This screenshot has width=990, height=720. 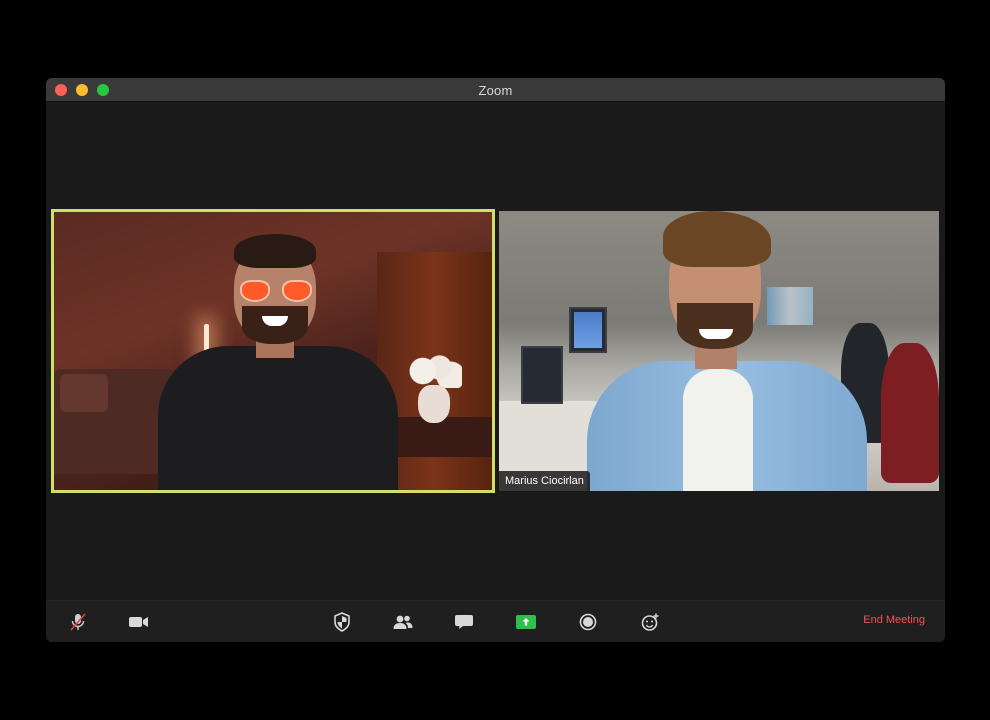 I want to click on muted-mic-icon, so click(x=78, y=622).